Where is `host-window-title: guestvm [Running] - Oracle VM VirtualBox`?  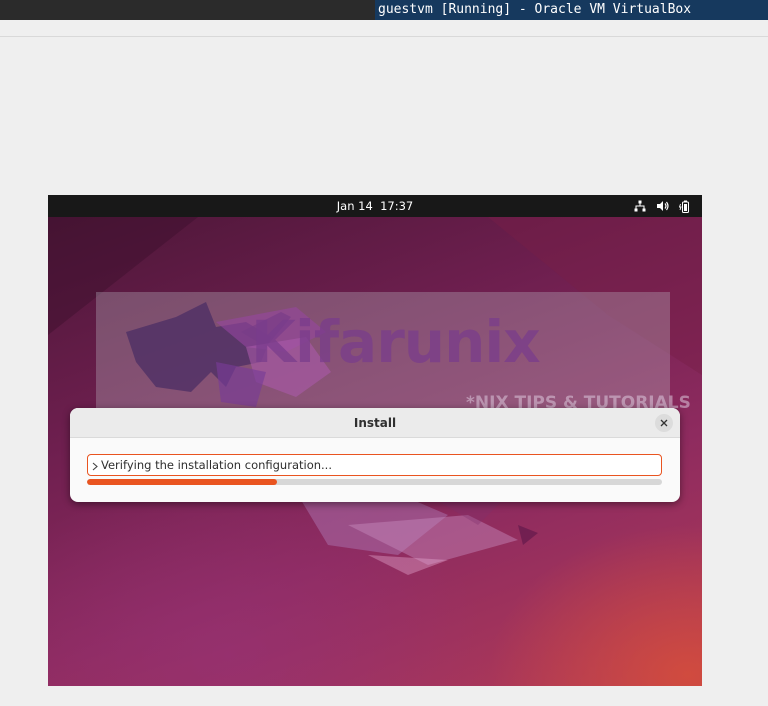 host-window-title: guestvm [Running] - Oracle VM VirtualBox is located at coordinates (571, 10).